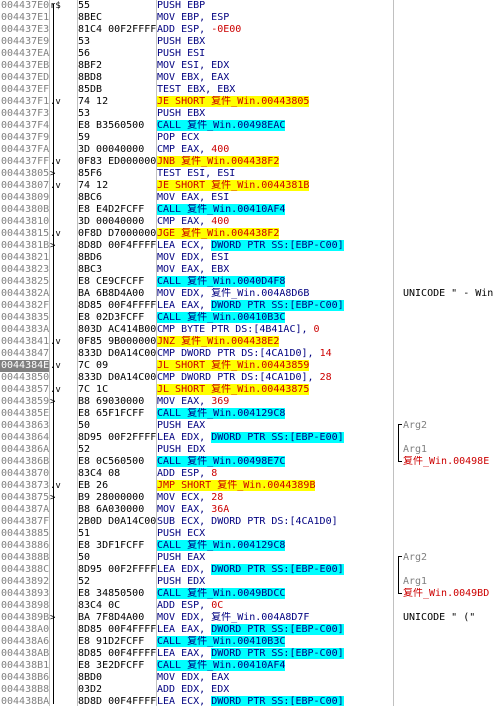  What do you see at coordinates (439, 617) in the screenshot?
I see `comment-cell: UNICODE " ("` at bounding box center [439, 617].